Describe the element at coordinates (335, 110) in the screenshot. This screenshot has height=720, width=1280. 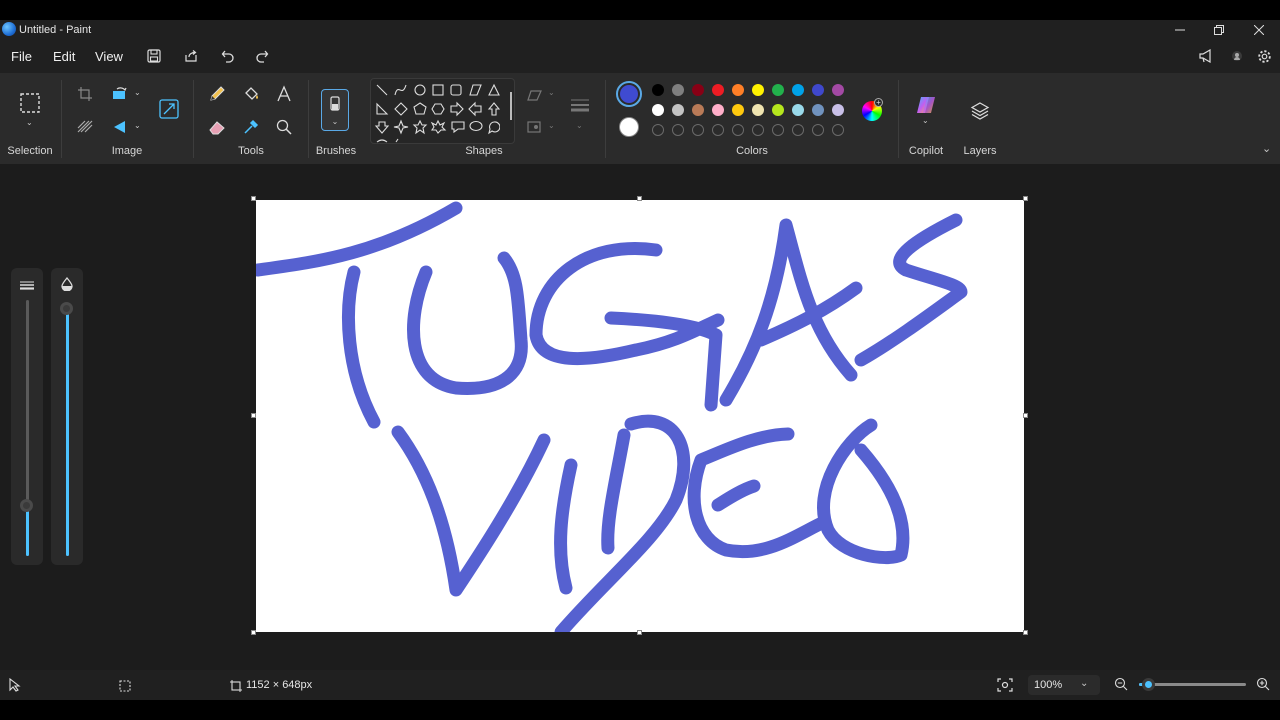
I see `brushes-button: ⌄` at that location.